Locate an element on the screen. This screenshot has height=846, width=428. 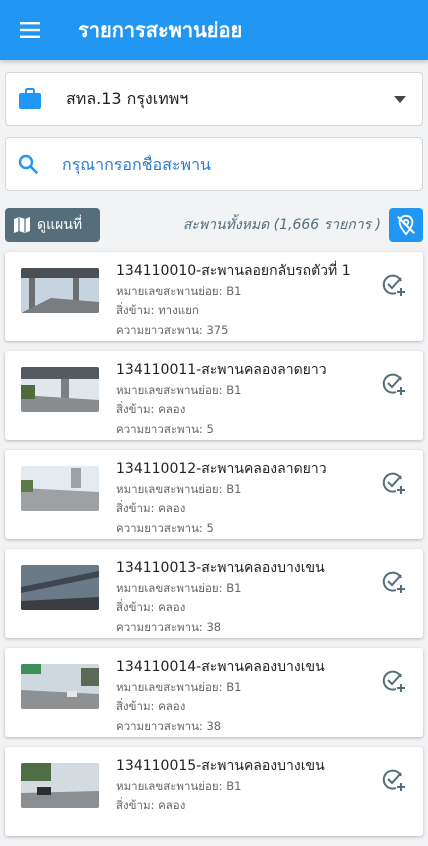
caret-down-icon is located at coordinates (400, 99).